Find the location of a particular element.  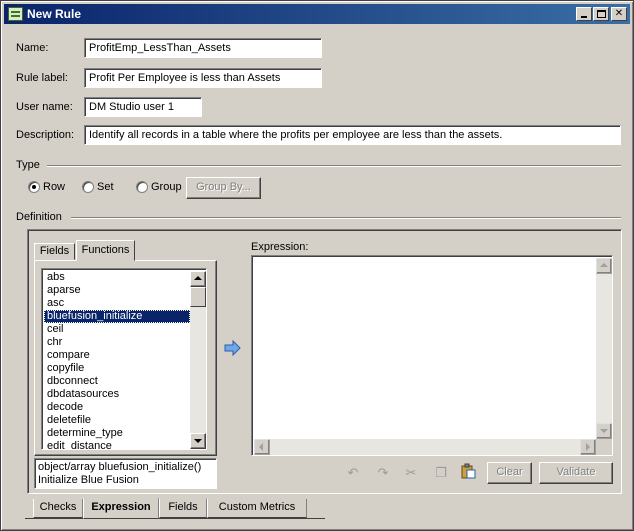

copy-icon: ❐ is located at coordinates (441, 473).